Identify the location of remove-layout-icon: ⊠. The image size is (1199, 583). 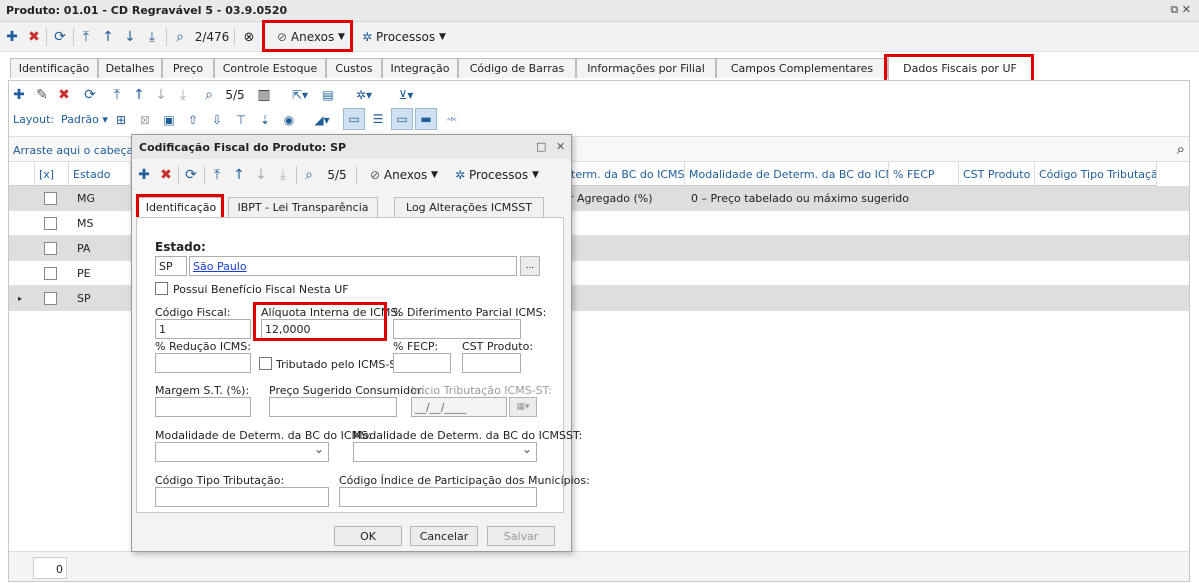
(145, 120).